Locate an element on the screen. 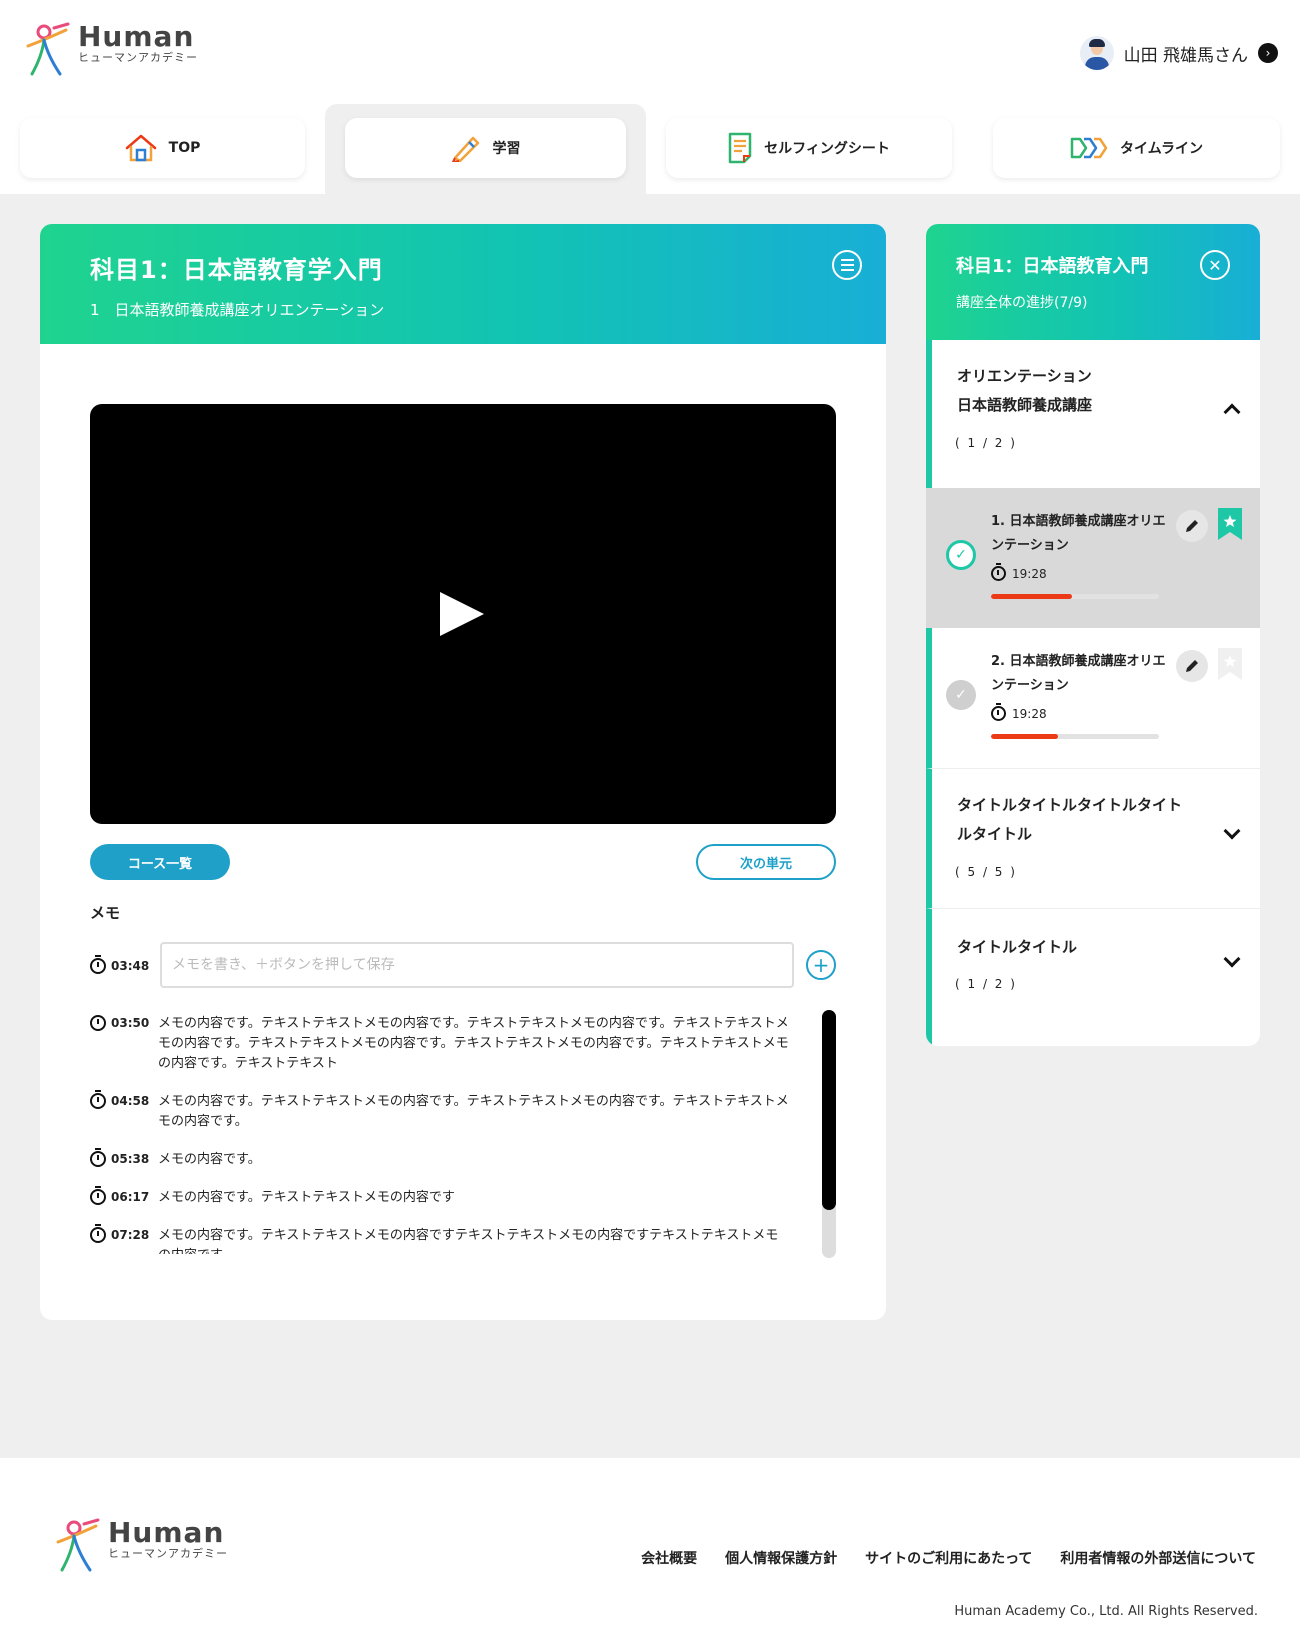 Image resolution: width=1300 pixels, height=1638 pixels. user-menu: 山田 飛雄馬さん › is located at coordinates (1178, 53).